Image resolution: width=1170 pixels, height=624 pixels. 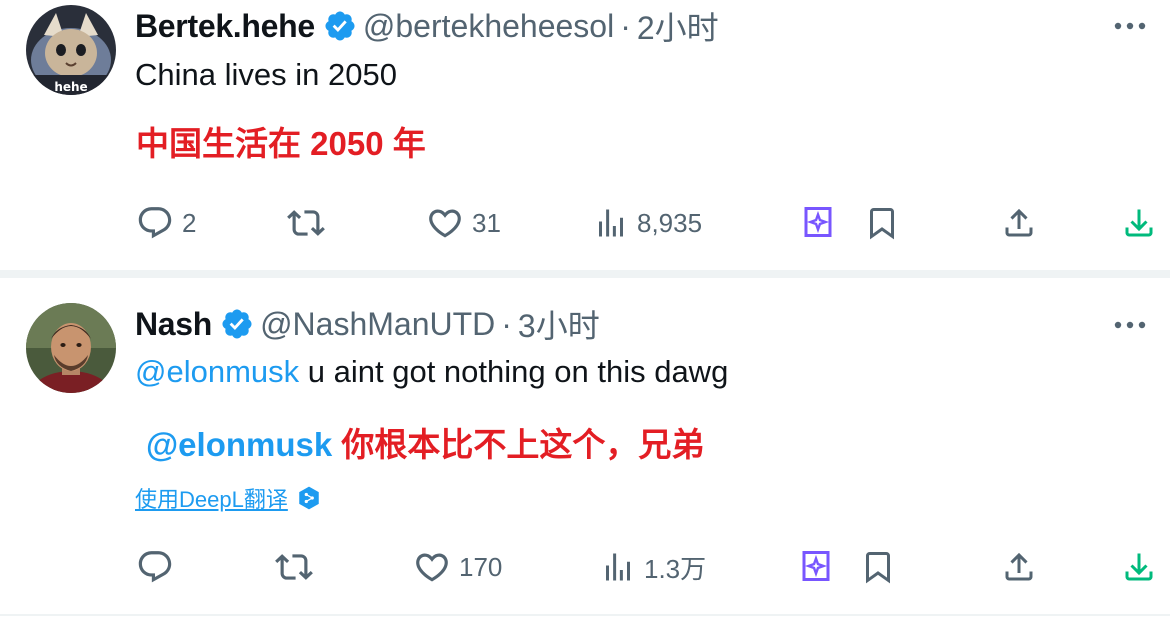 What do you see at coordinates (457, 567) in the screenshot?
I see `like-button: 170` at bounding box center [457, 567].